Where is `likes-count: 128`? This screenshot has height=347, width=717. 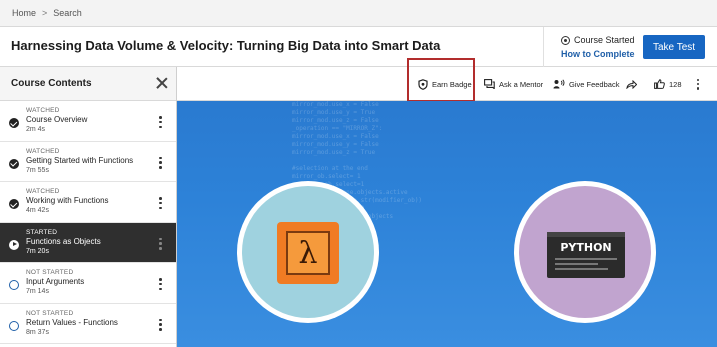 likes-count: 128 is located at coordinates (675, 84).